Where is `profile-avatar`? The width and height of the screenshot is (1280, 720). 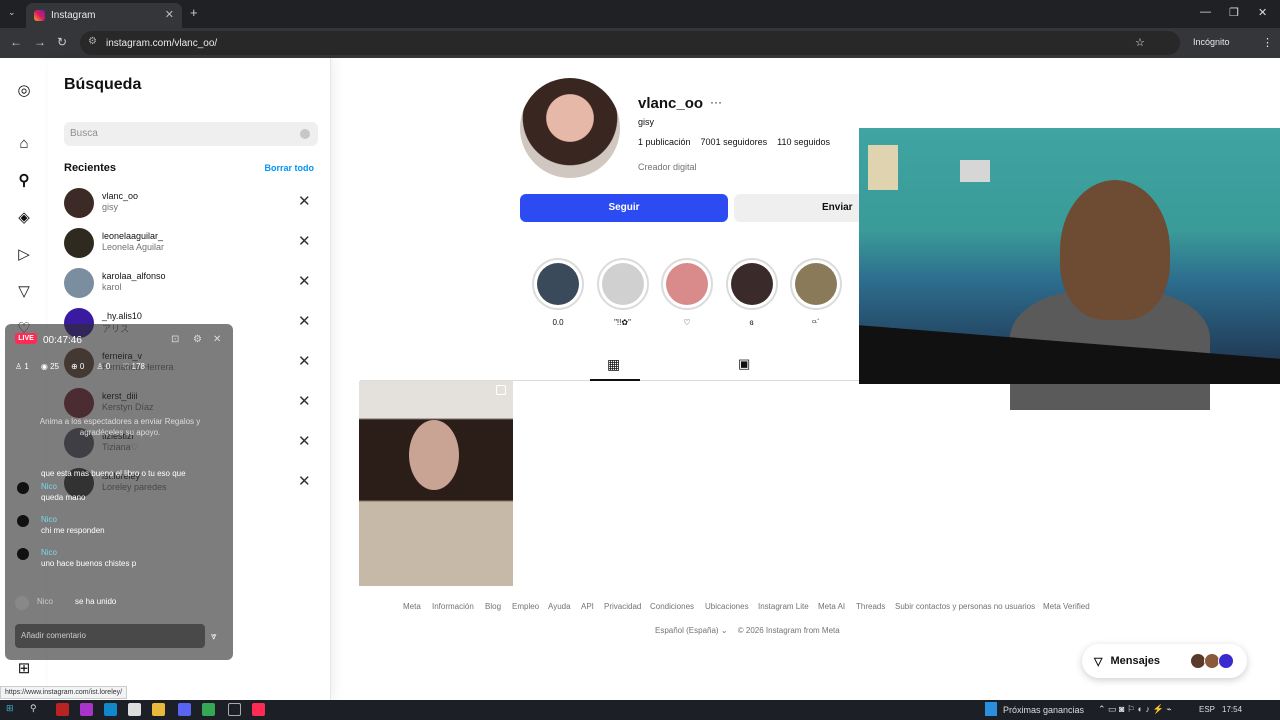
profile-avatar is located at coordinates (570, 128).